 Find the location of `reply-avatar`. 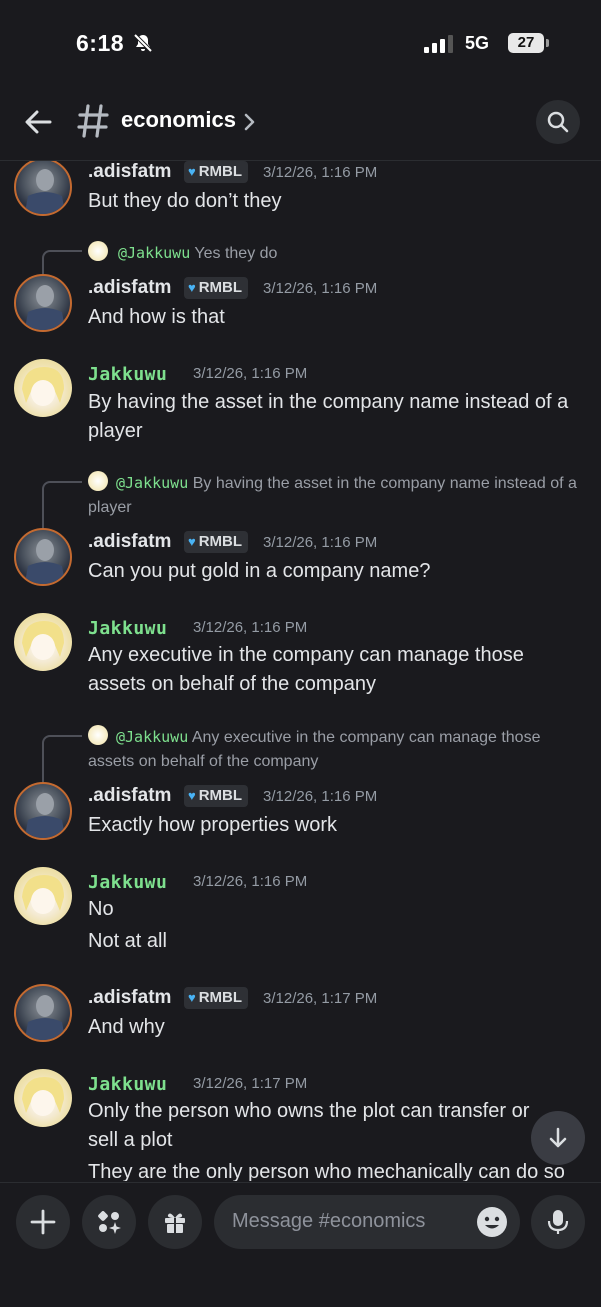

reply-avatar is located at coordinates (98, 251).